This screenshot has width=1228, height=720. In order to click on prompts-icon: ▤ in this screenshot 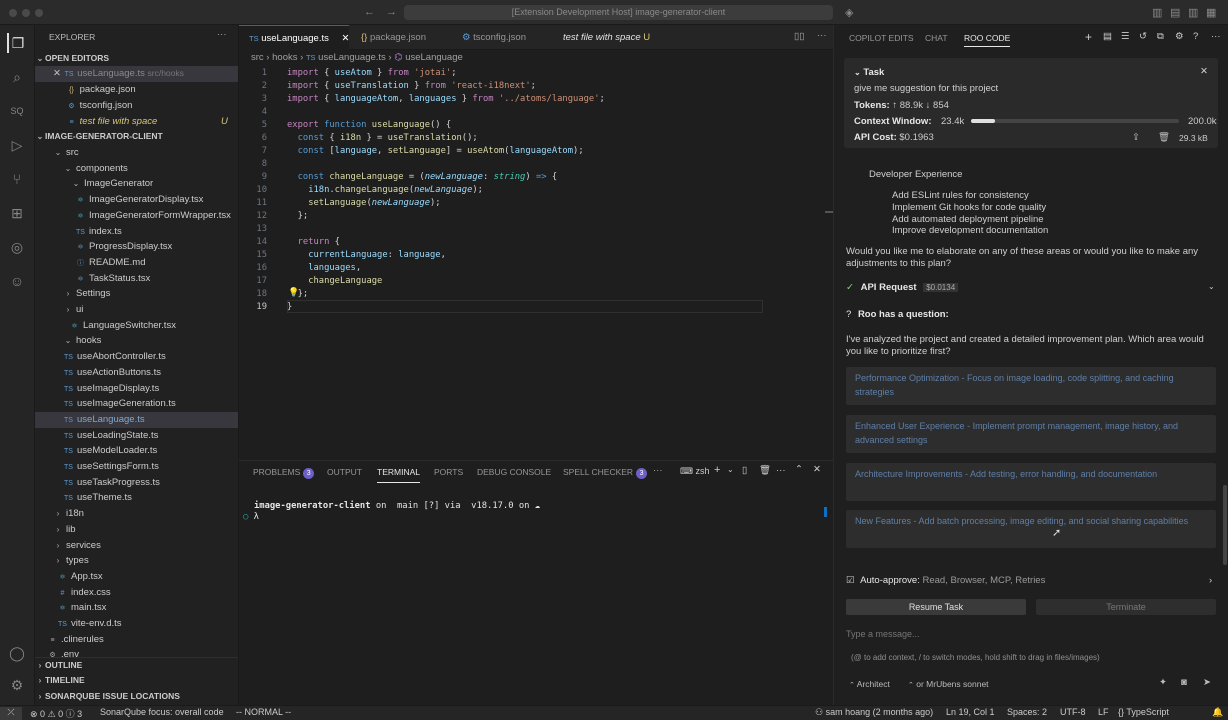, I will do `click(1107, 36)`.